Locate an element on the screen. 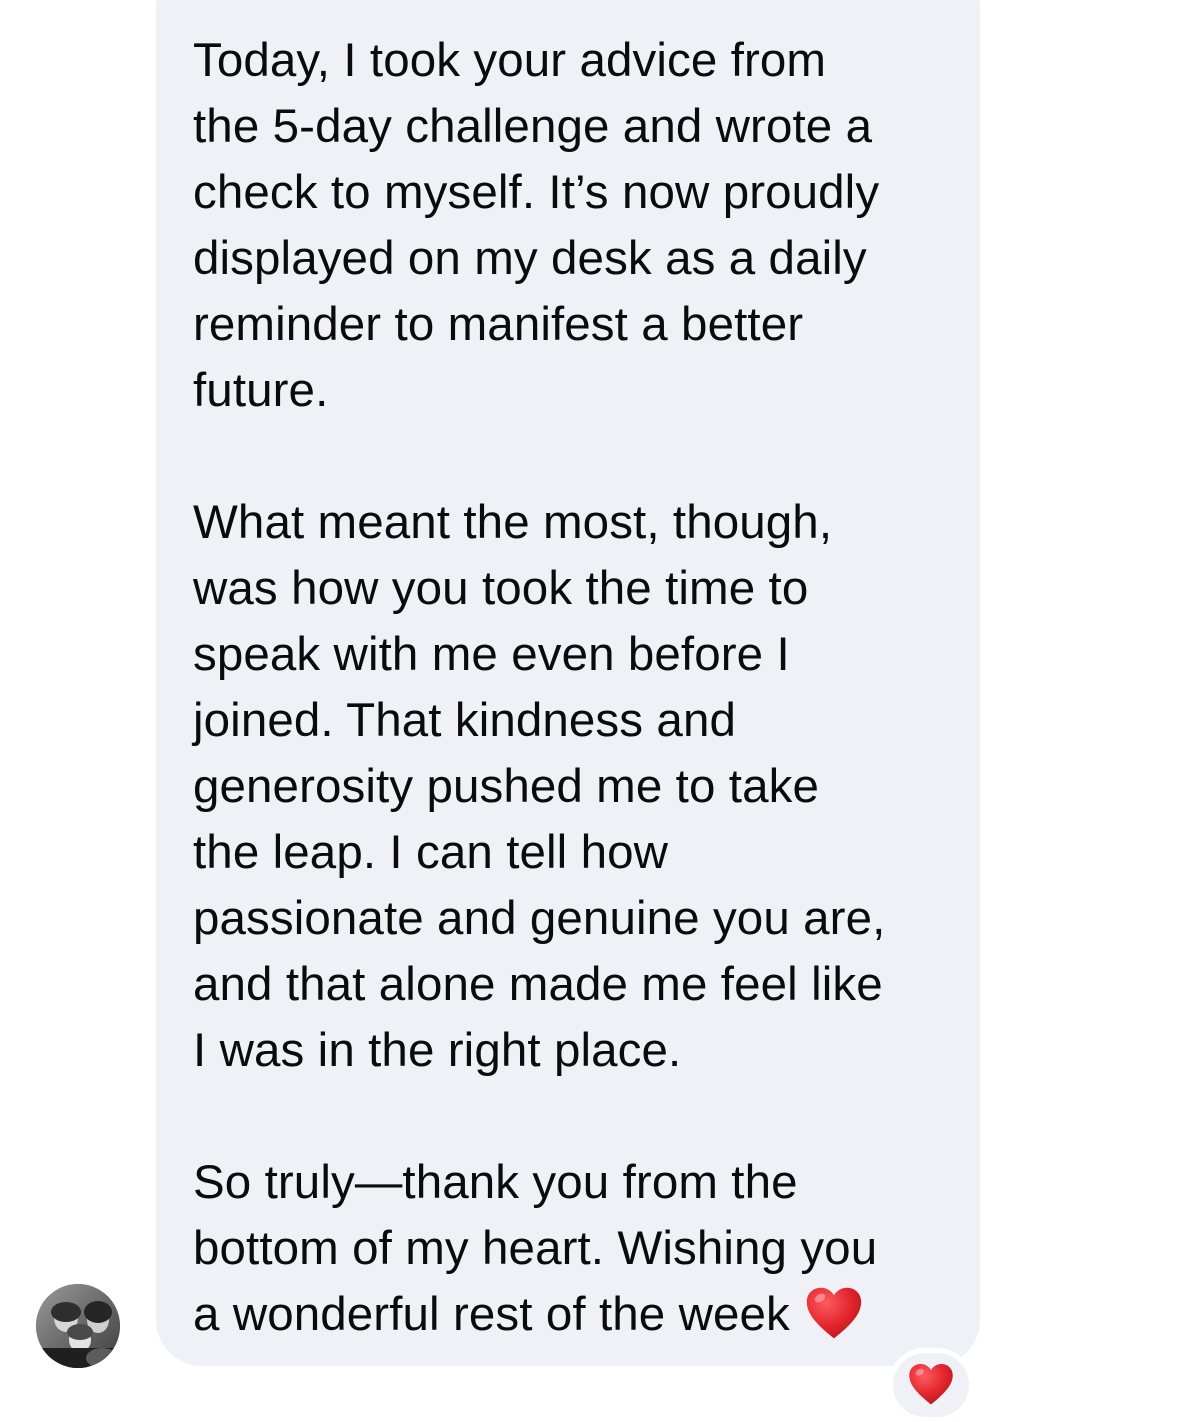  avatar-photo-icon is located at coordinates (78, 1326).